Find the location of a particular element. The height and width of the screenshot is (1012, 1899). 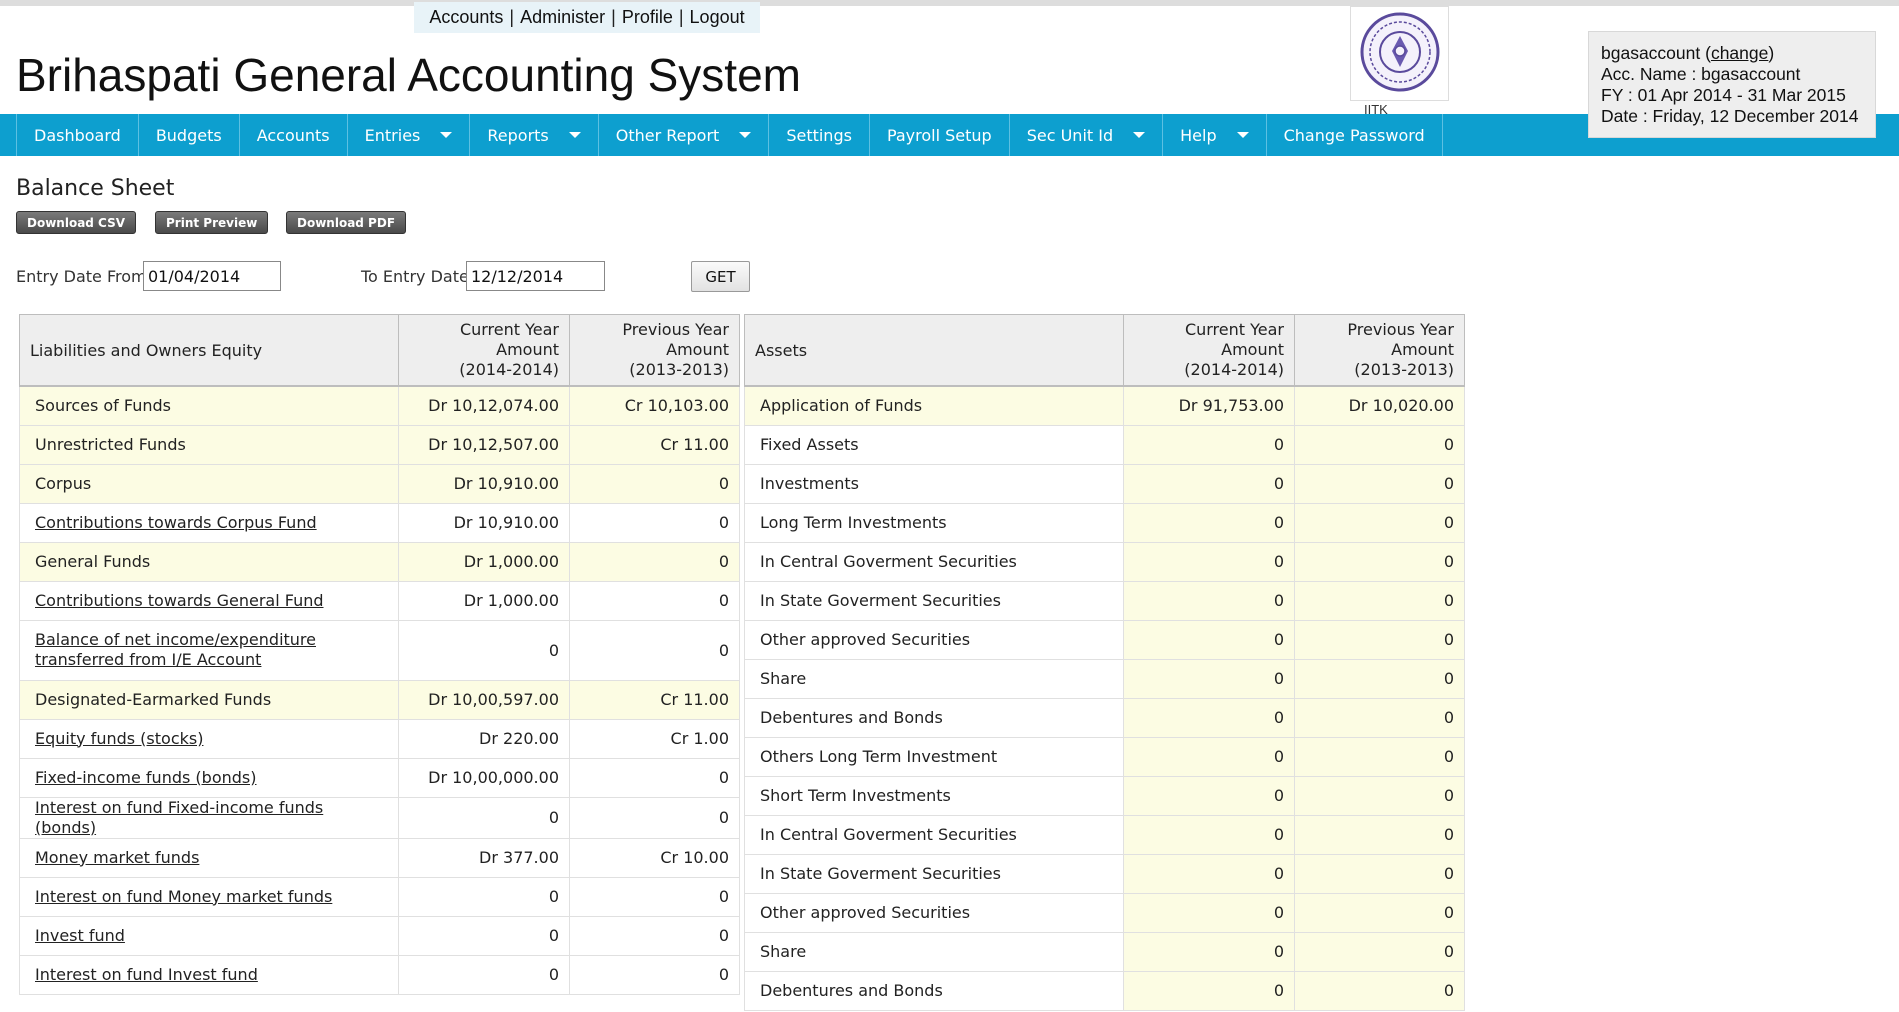

nav-item-label: Budgets is located at coordinates (188, 135).